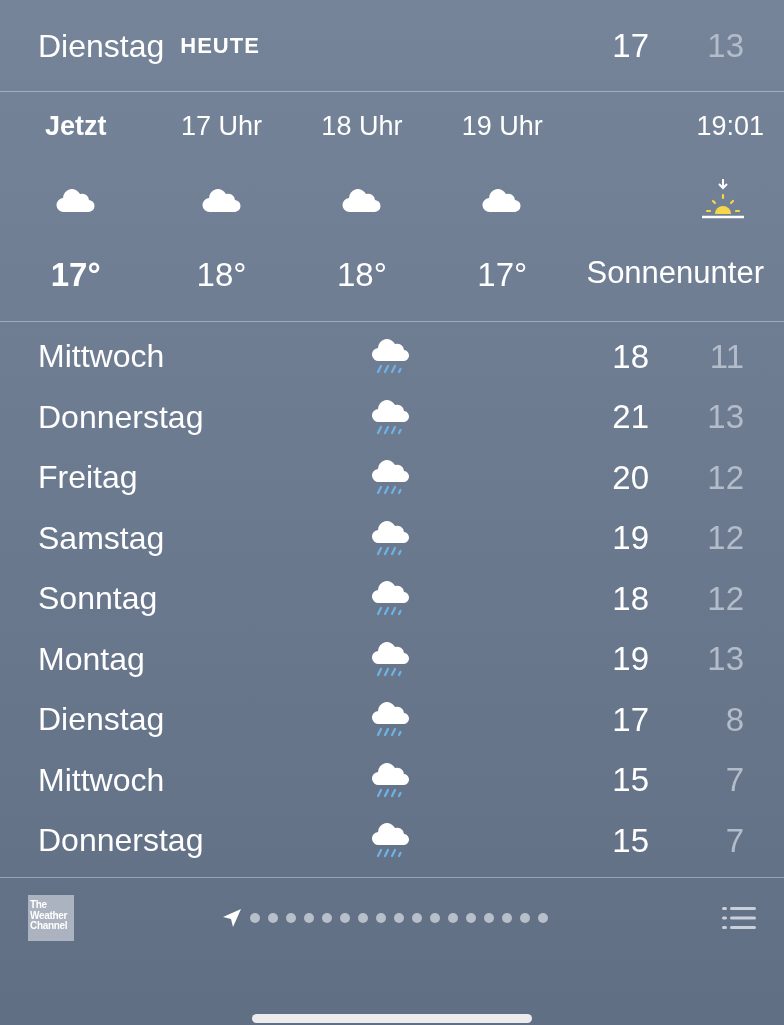 The width and height of the screenshot is (784, 1025). I want to click on day-name: Freitag, so click(88, 478).